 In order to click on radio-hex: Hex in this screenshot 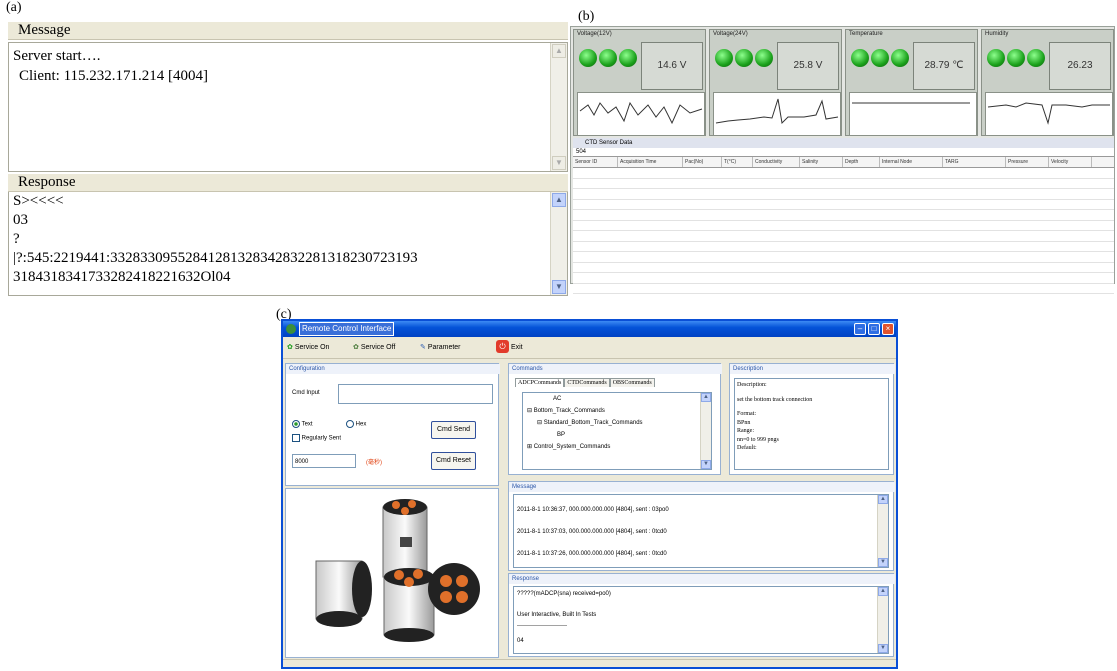, I will do `click(356, 424)`.